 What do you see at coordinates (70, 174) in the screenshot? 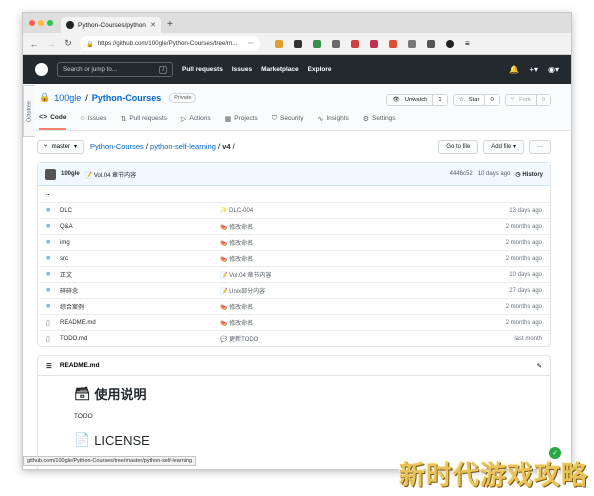
I see `commit-author: 100gle` at bounding box center [70, 174].